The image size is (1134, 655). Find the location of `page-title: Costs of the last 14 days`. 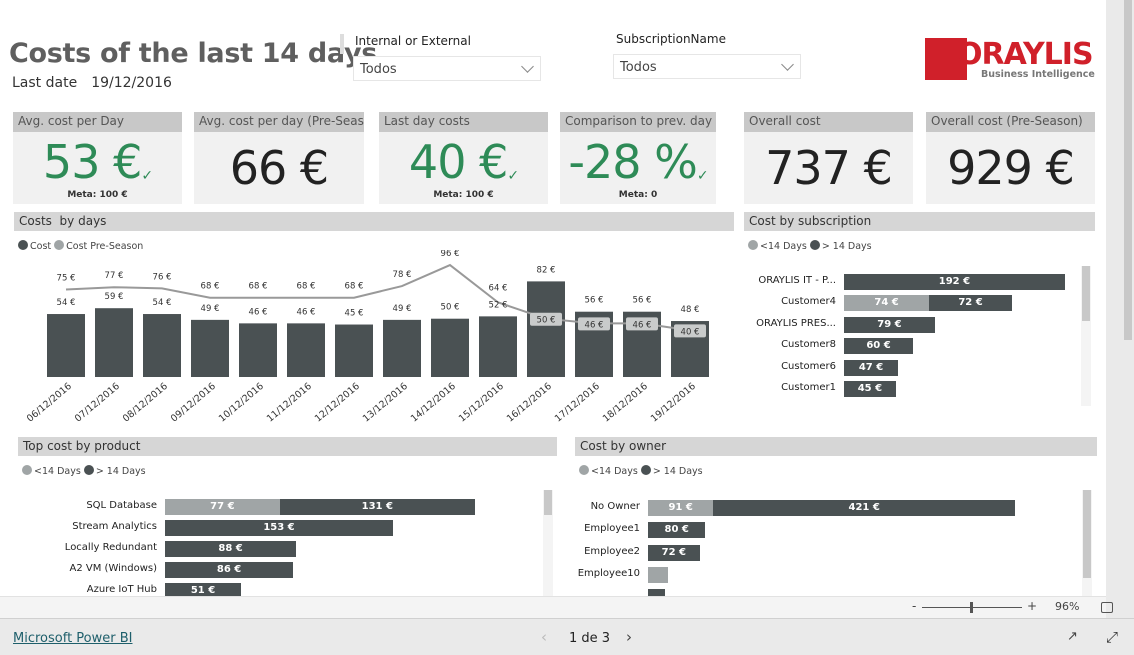

page-title: Costs of the last 14 days is located at coordinates (193, 53).